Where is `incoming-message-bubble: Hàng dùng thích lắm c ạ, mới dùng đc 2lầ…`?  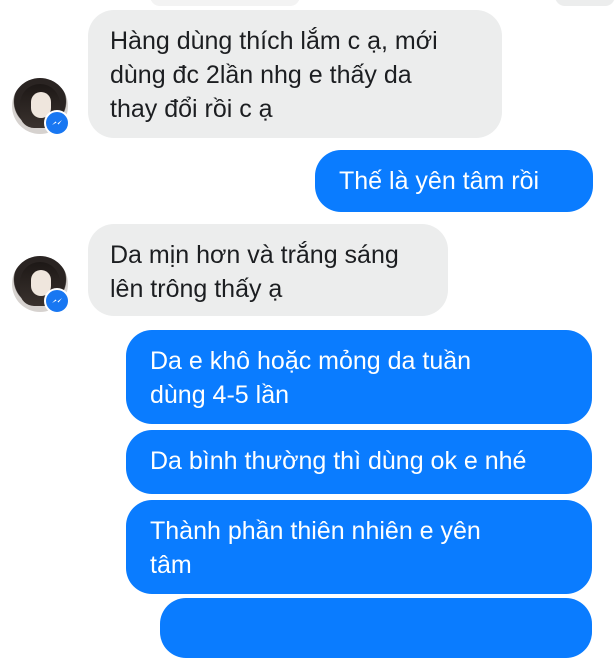
incoming-message-bubble: Hàng dùng thích lắm c ạ, mới dùng đc 2lầ… is located at coordinates (295, 74).